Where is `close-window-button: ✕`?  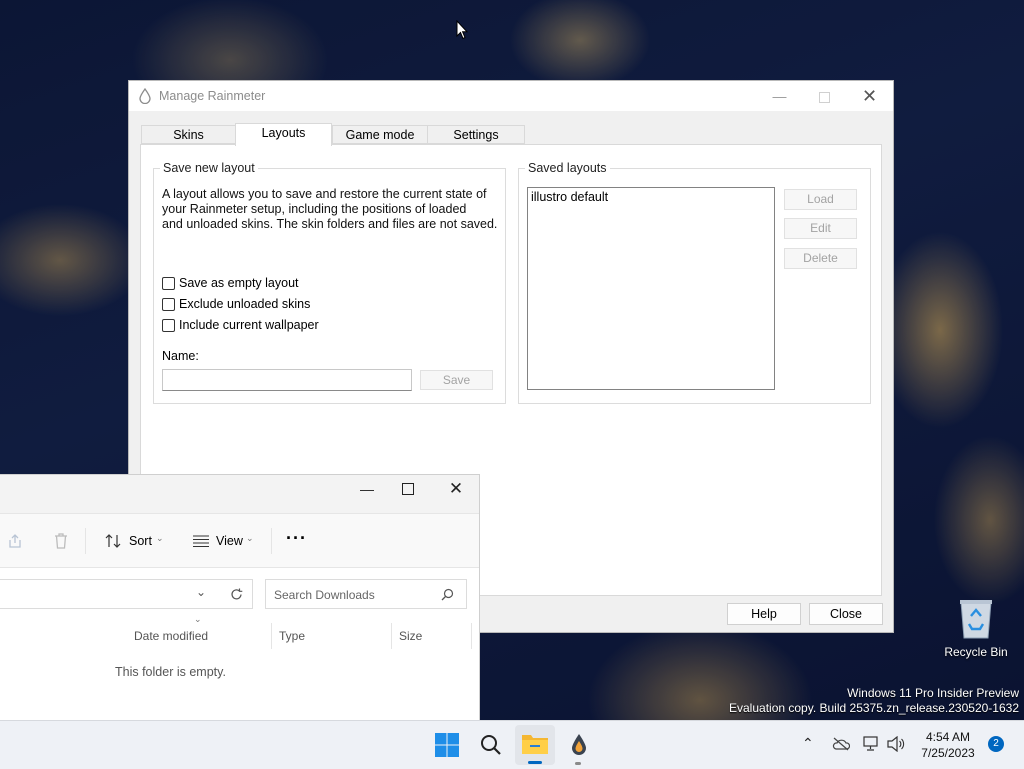 close-window-button: ✕ is located at coordinates (869, 96).